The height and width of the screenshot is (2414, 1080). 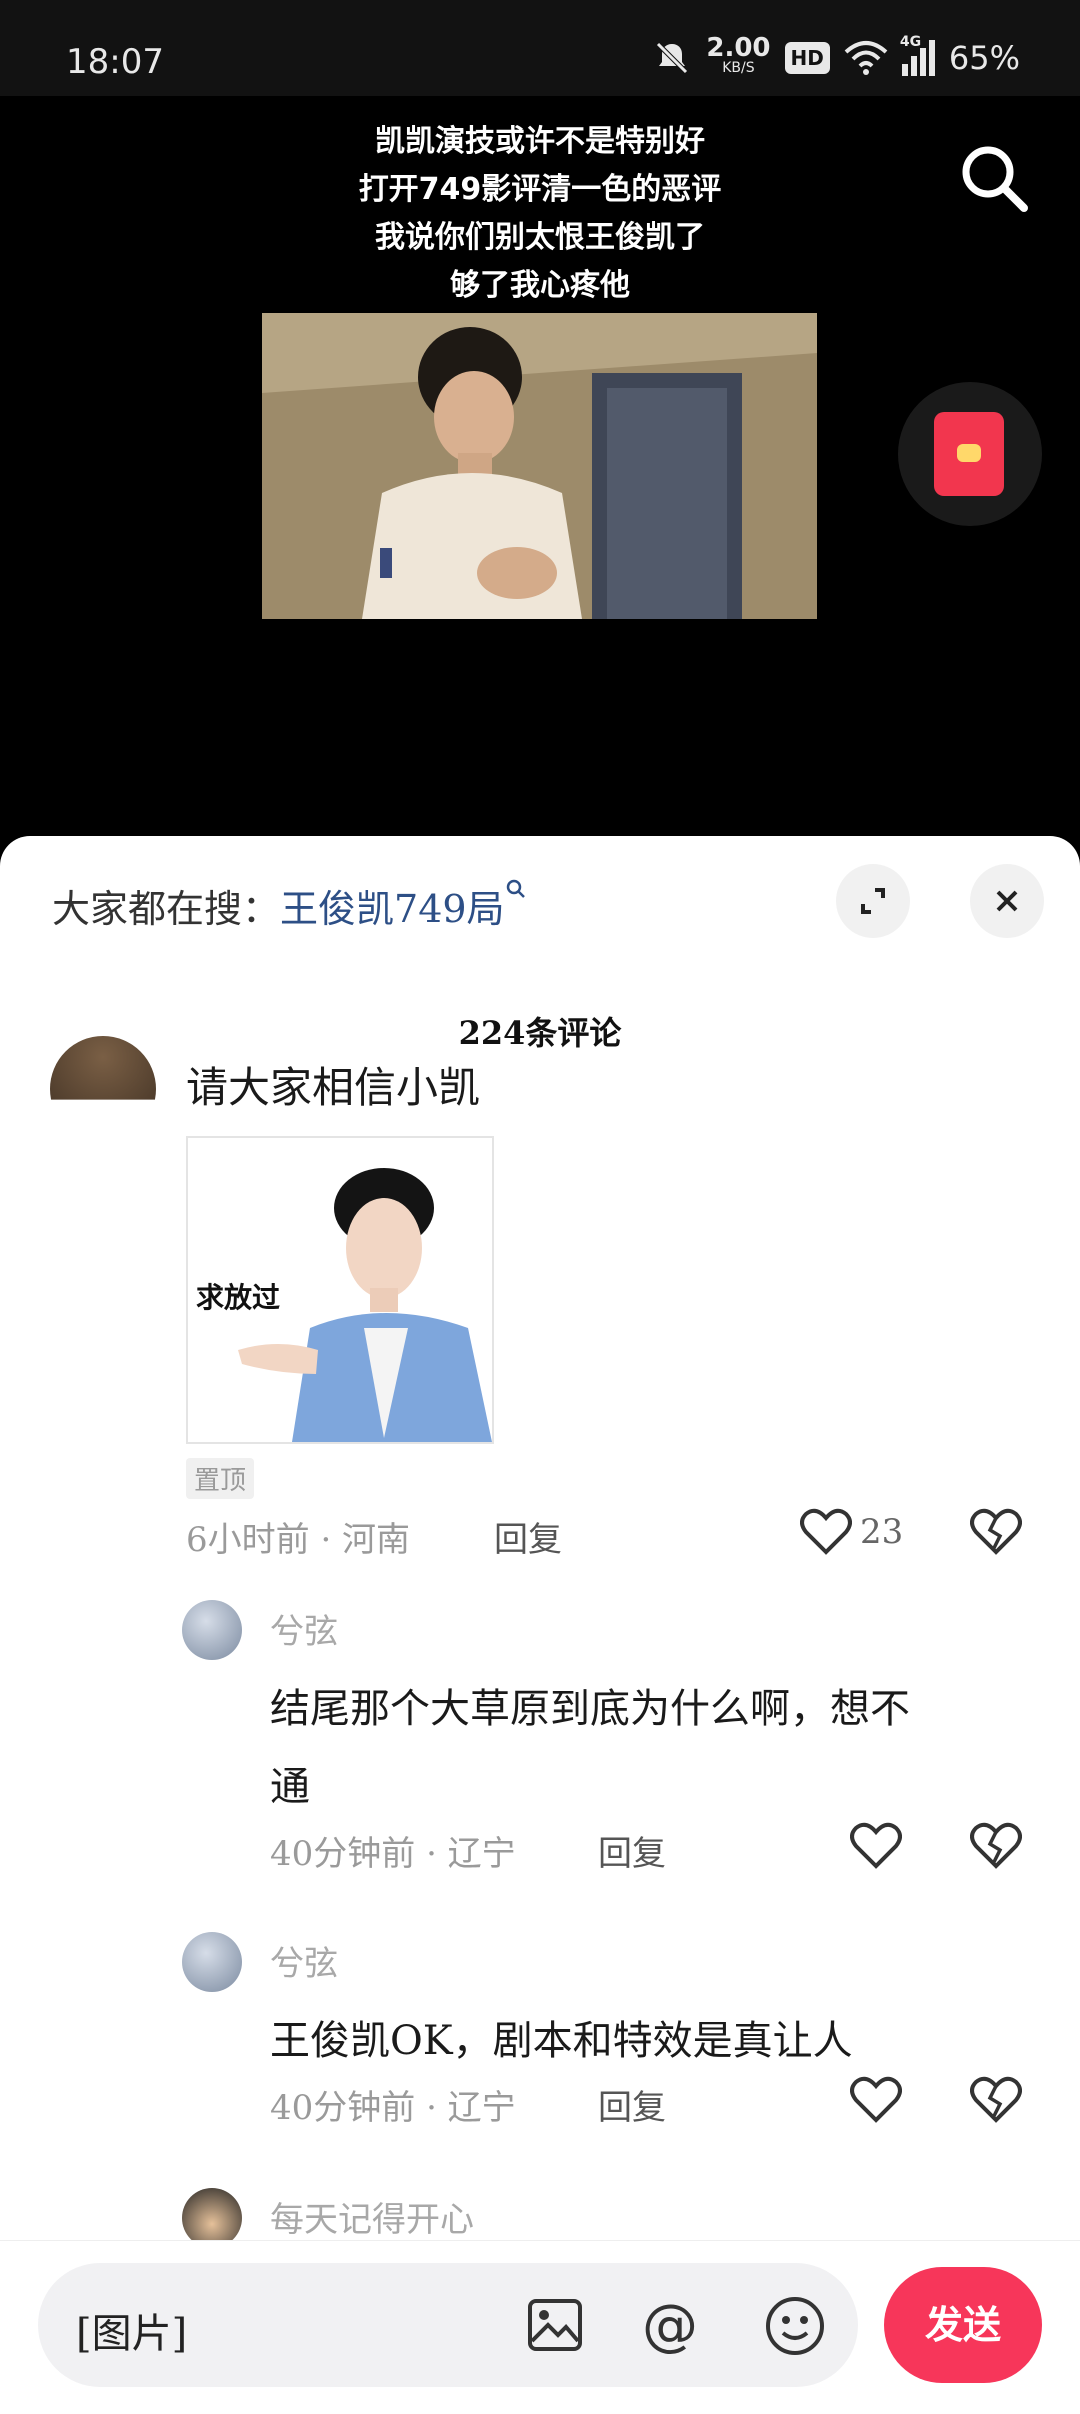 I want to click on caption-line: 我说你们别太恨王俊凯了, so click(x=540, y=237).